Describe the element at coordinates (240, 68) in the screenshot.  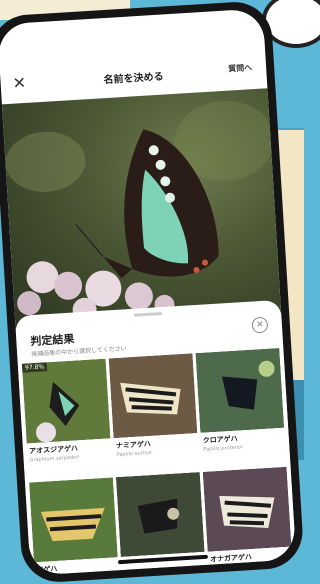
I see `question-link: 質問へ` at that location.